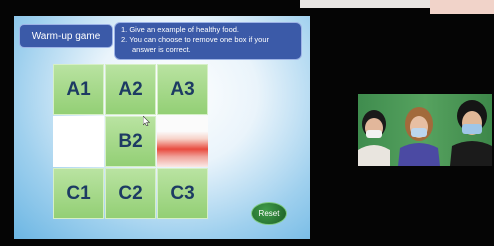 Image resolution: width=494 pixels, height=246 pixels. I want to click on tile-c1: C1, so click(78, 193).